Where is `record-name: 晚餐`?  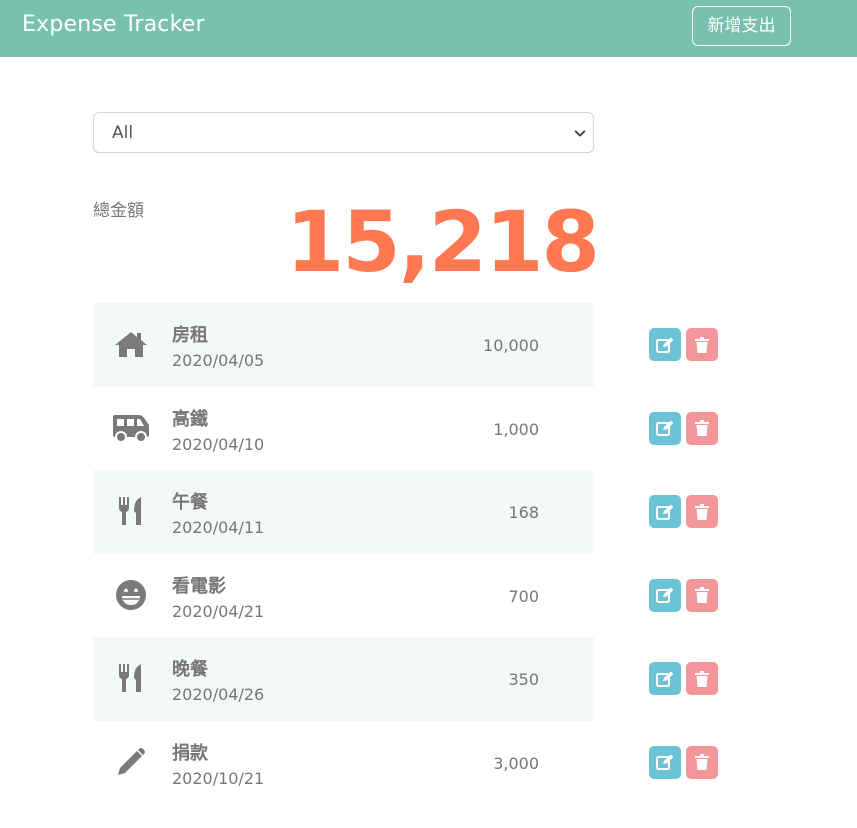 record-name: 晚餐 is located at coordinates (190, 669).